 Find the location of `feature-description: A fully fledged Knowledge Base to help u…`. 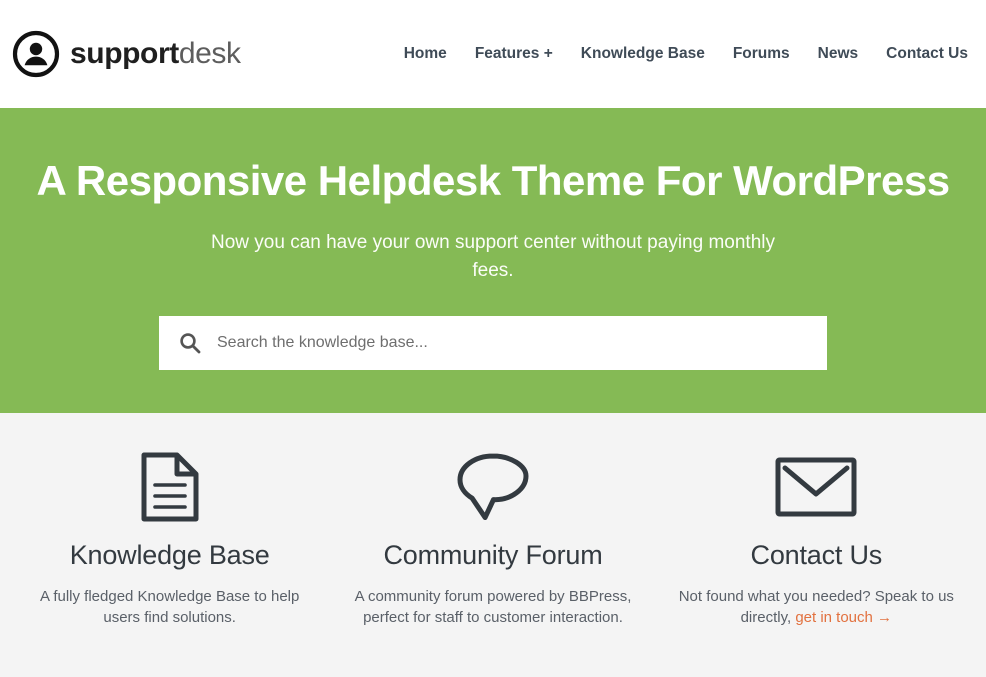

feature-description: A fully fledged Knowledge Base to help u… is located at coordinates (169, 607).